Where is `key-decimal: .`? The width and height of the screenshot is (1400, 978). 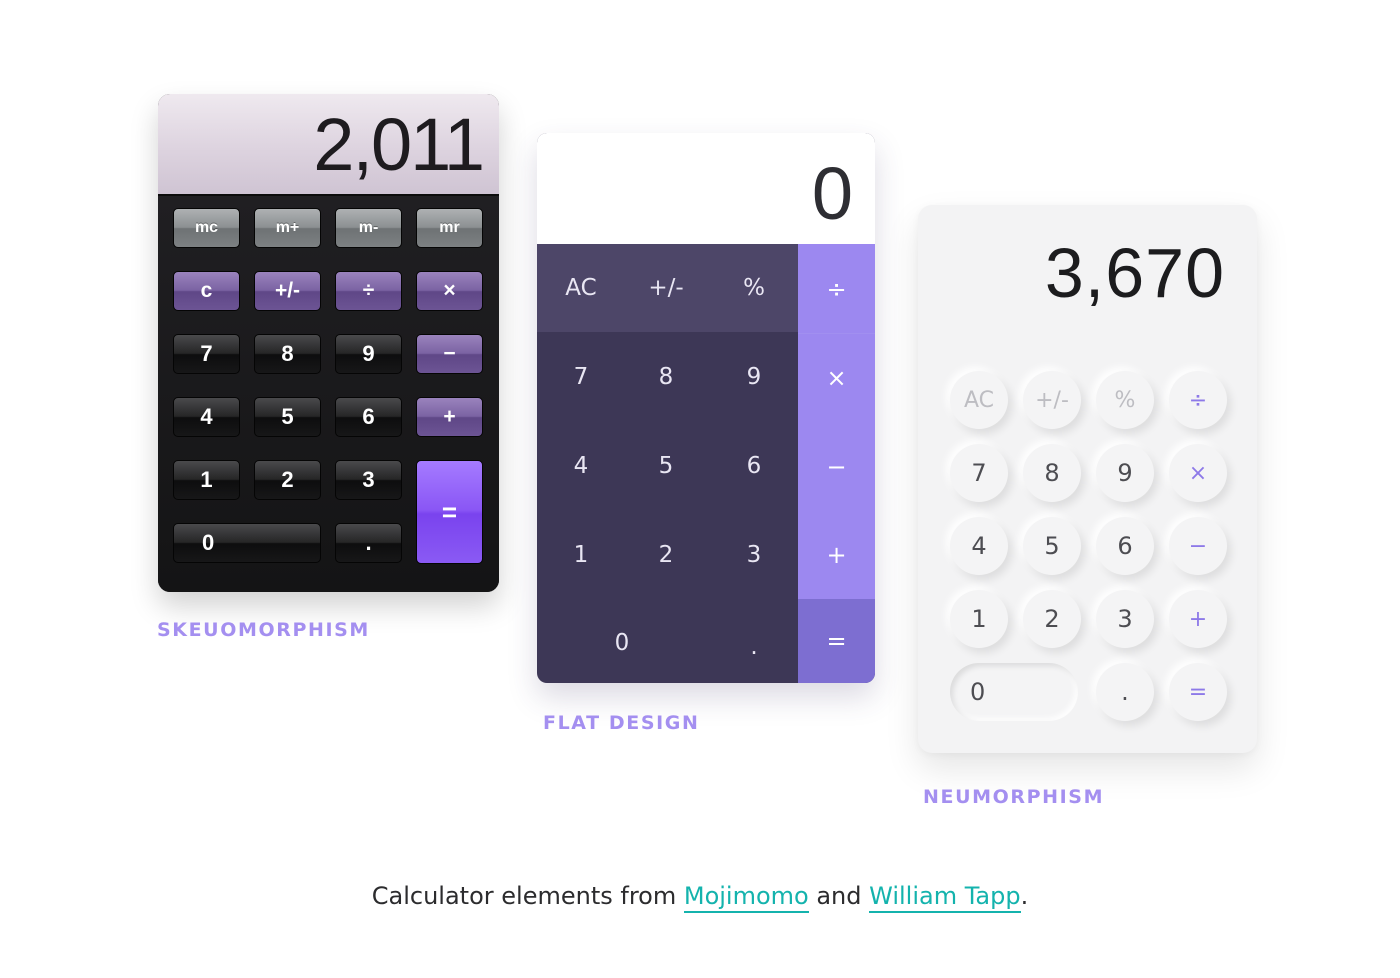
key-decimal: . is located at coordinates (368, 543).